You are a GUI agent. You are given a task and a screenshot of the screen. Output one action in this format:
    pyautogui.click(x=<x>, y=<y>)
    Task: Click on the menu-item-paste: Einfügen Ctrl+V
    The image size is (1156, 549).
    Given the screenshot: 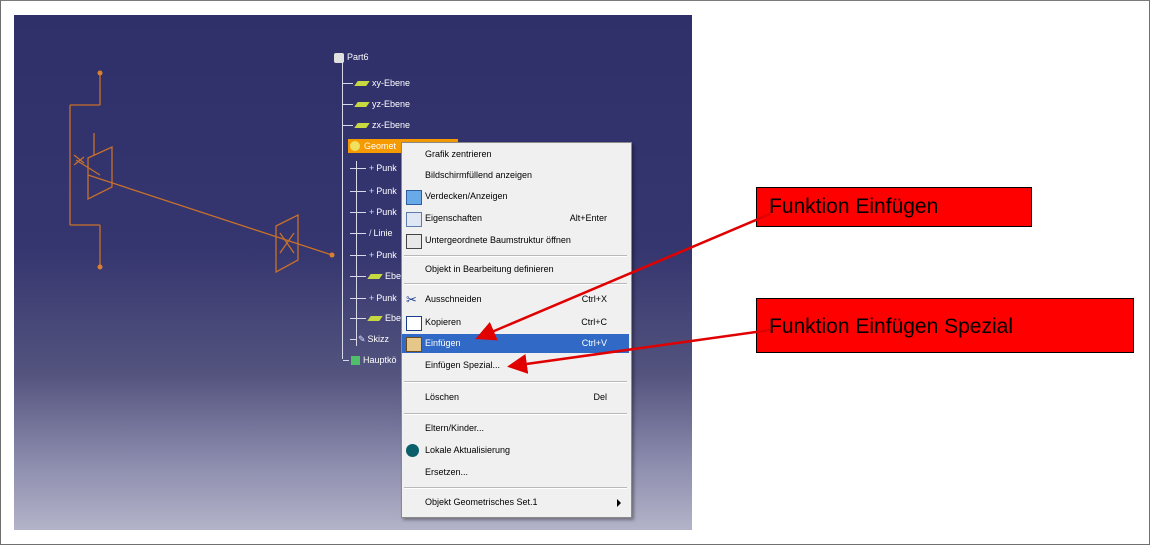 What is the action you would take?
    pyautogui.click(x=515, y=343)
    